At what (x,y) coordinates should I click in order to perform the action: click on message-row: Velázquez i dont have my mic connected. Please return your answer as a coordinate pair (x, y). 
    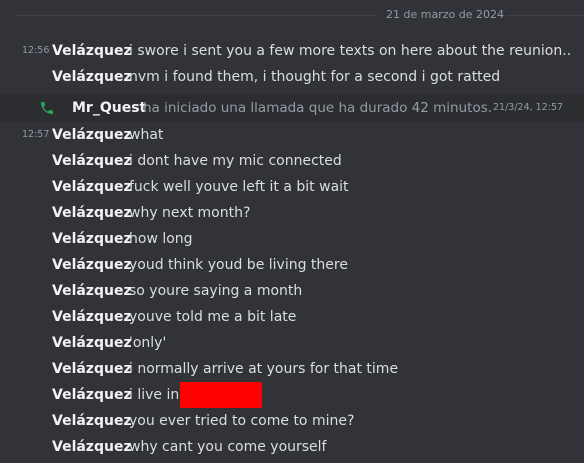
    Looking at the image, I should click on (292, 161).